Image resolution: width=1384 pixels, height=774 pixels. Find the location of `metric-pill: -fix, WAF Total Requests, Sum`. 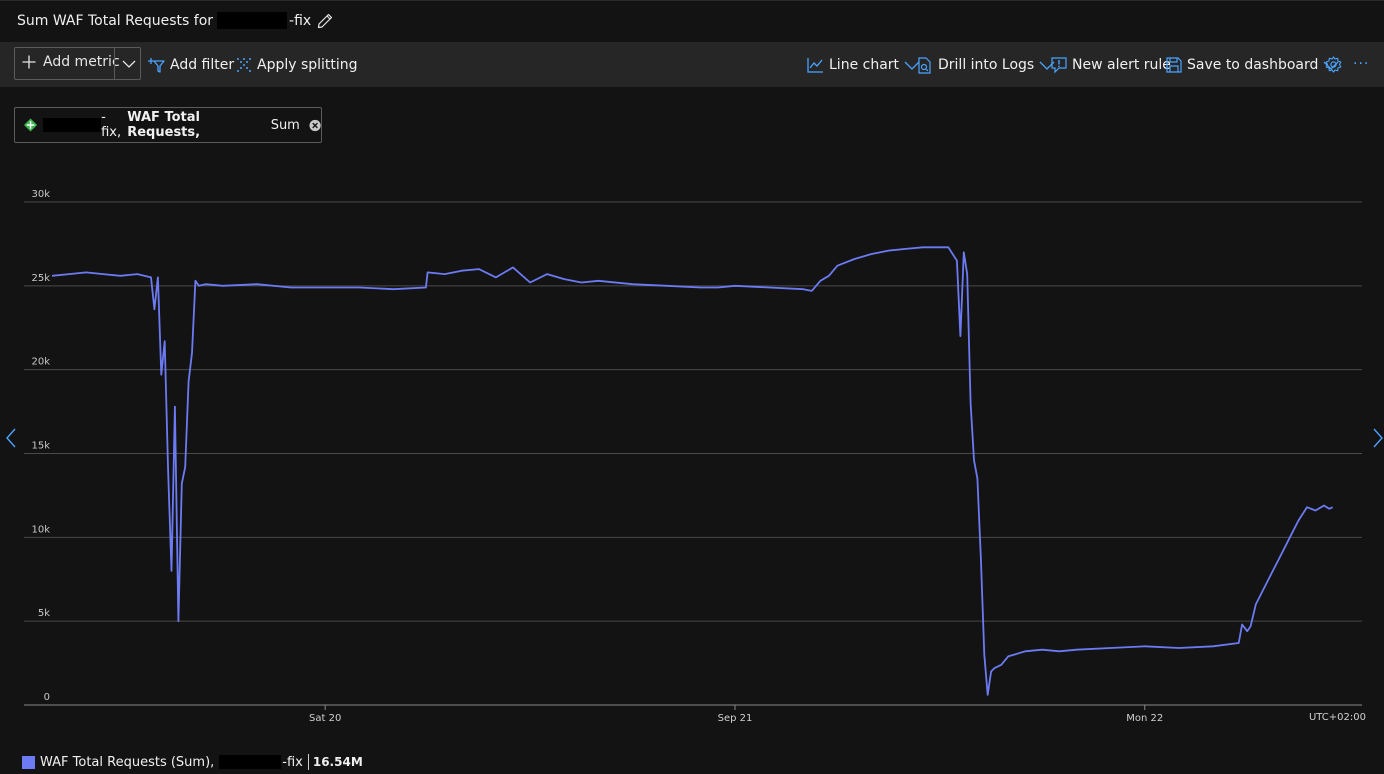

metric-pill: -fix, WAF Total Requests, Sum is located at coordinates (168, 125).